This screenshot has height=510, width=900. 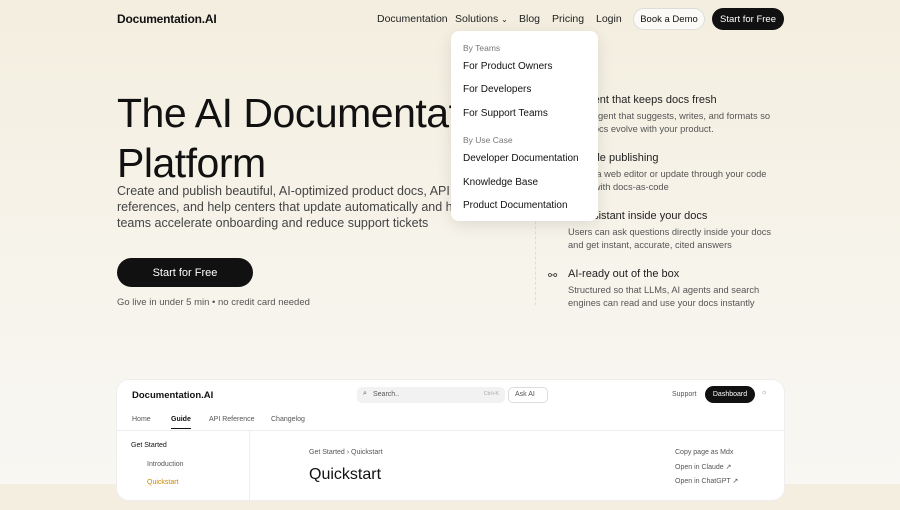 What do you see at coordinates (730, 394) in the screenshot?
I see `dashboard-button: Dashboard` at bounding box center [730, 394].